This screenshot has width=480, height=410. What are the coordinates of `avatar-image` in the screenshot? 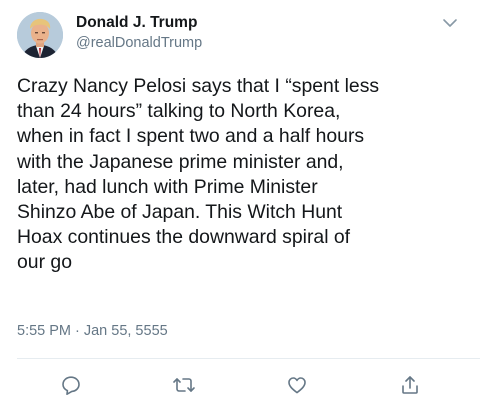 It's located at (40, 35).